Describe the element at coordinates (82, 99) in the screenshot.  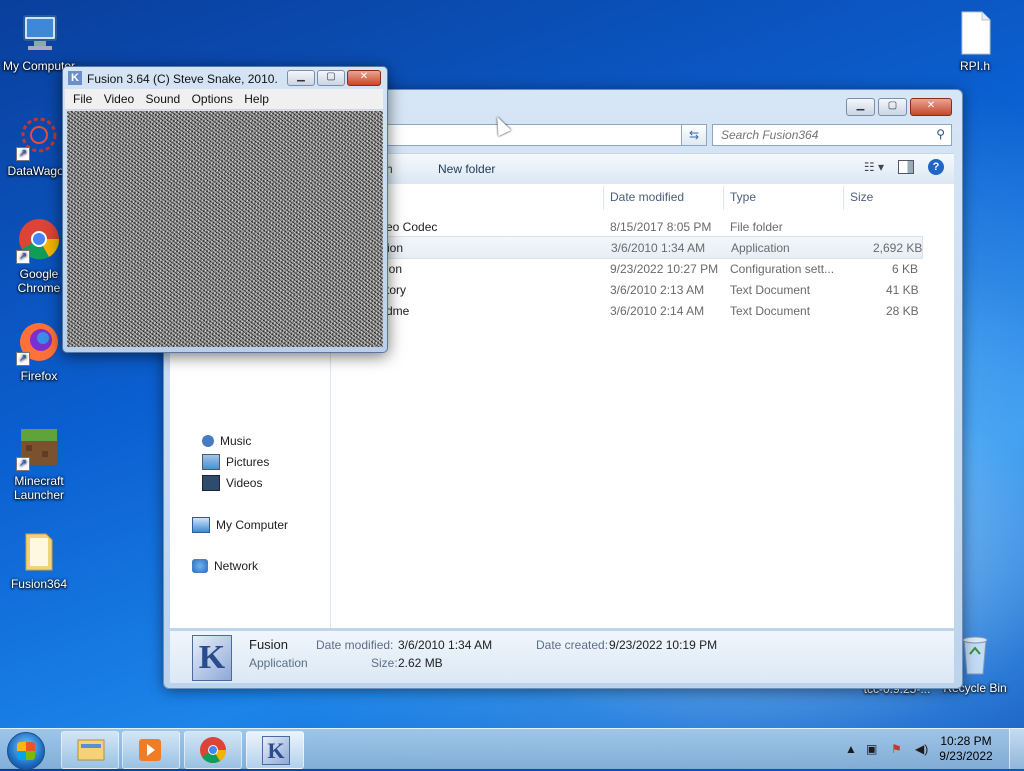
I see `menu-file: File` at that location.